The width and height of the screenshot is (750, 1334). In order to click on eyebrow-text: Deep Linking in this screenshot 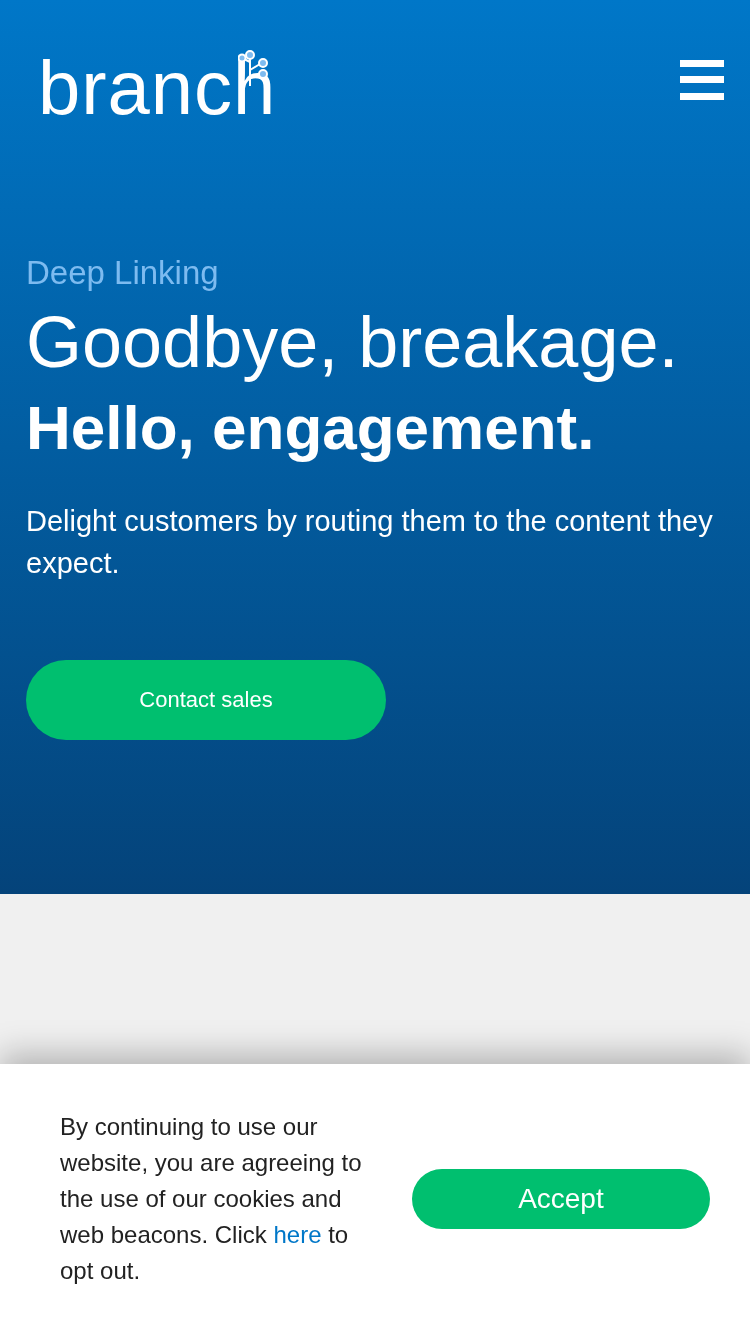, I will do `click(123, 273)`.